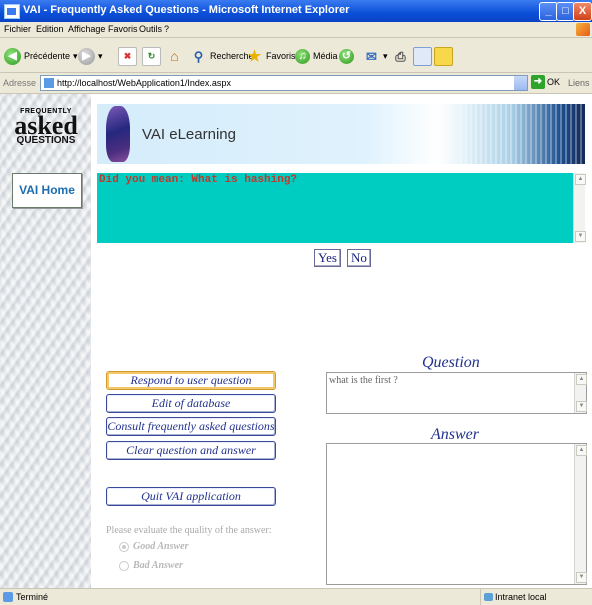 The height and width of the screenshot is (605, 592). What do you see at coordinates (451, 362) in the screenshot?
I see `question-heading: Question` at bounding box center [451, 362].